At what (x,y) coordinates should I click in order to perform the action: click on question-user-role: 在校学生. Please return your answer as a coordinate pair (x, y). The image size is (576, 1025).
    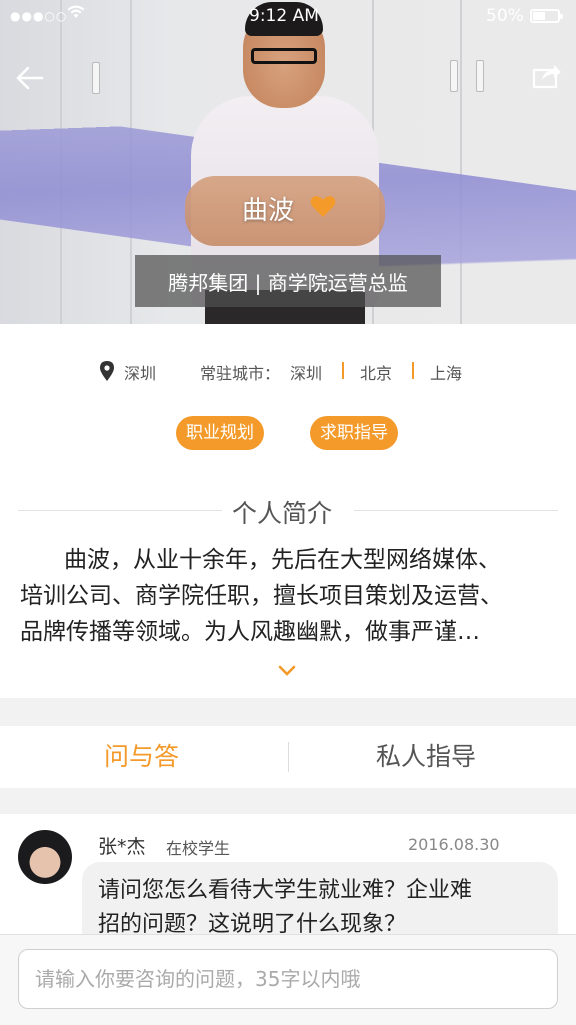
    Looking at the image, I should click on (198, 848).